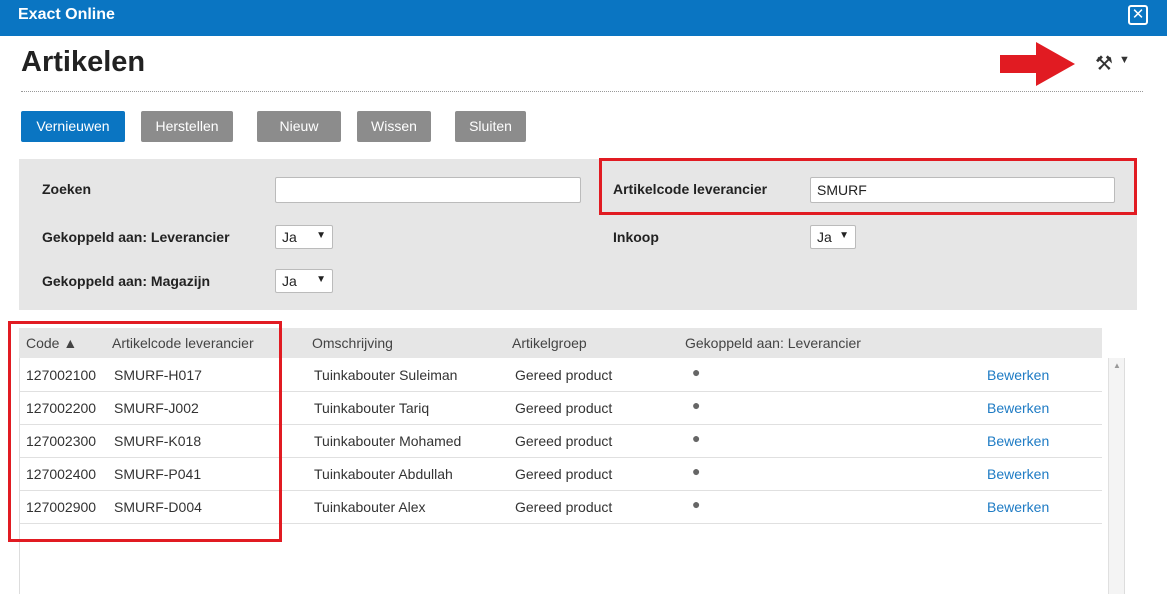  What do you see at coordinates (773, 343) in the screenshot?
I see `column-gekoppeld-leverancier: Gekoppeld aan: Leverancier` at bounding box center [773, 343].